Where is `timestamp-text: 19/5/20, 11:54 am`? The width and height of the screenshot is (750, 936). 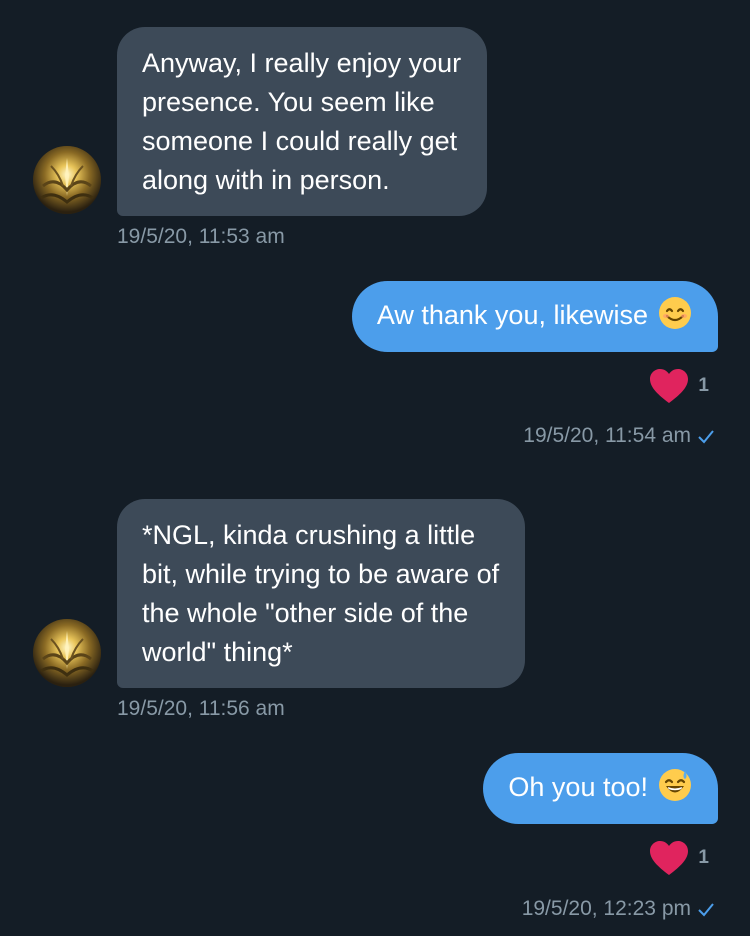 timestamp-text: 19/5/20, 11:54 am is located at coordinates (607, 435).